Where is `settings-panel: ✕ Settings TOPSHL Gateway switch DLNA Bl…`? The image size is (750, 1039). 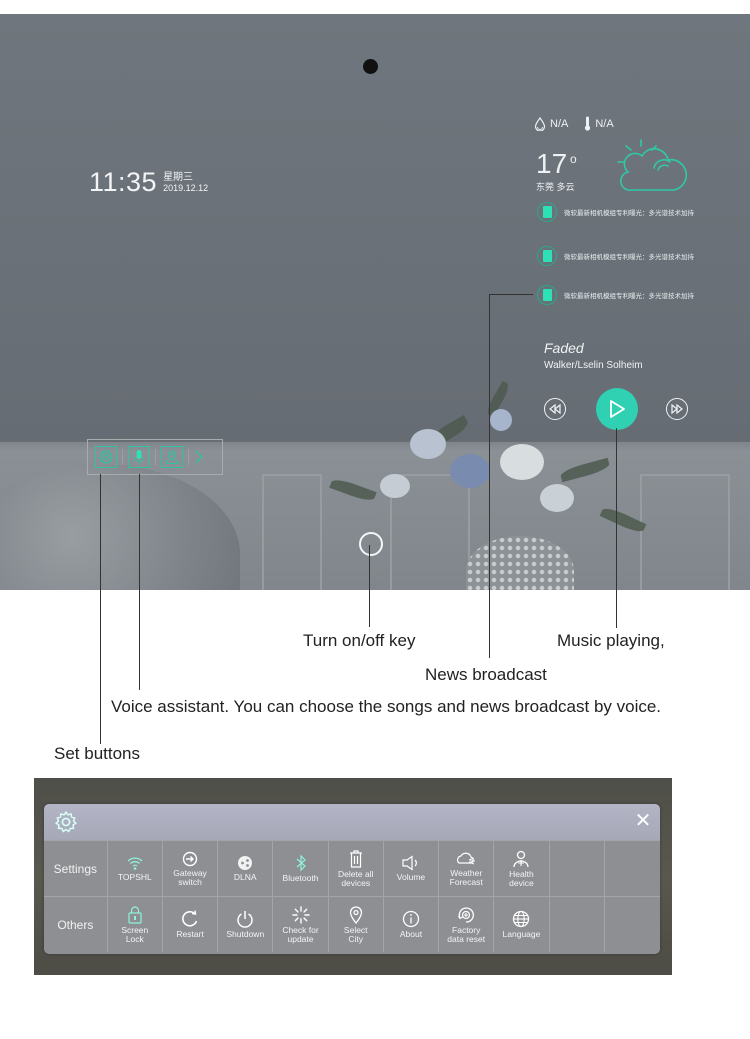 settings-panel: ✕ Settings TOPSHL Gateway switch DLNA Bl… is located at coordinates (352, 879).